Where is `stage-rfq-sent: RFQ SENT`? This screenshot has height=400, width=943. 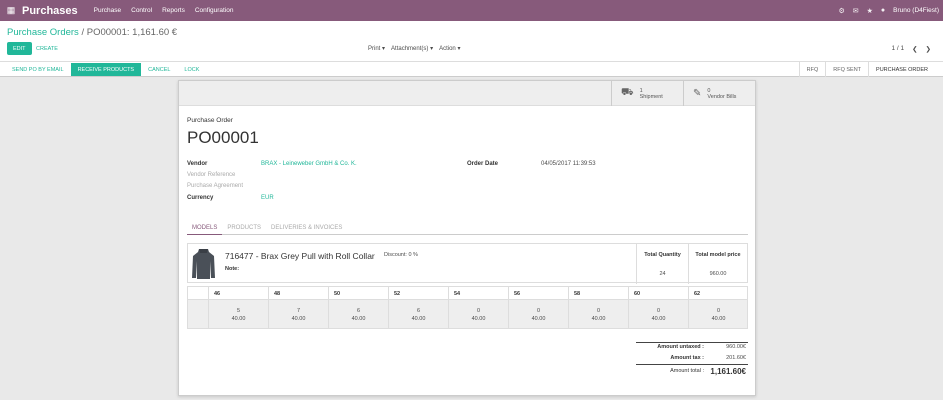 stage-rfq-sent: RFQ SENT is located at coordinates (846, 69).